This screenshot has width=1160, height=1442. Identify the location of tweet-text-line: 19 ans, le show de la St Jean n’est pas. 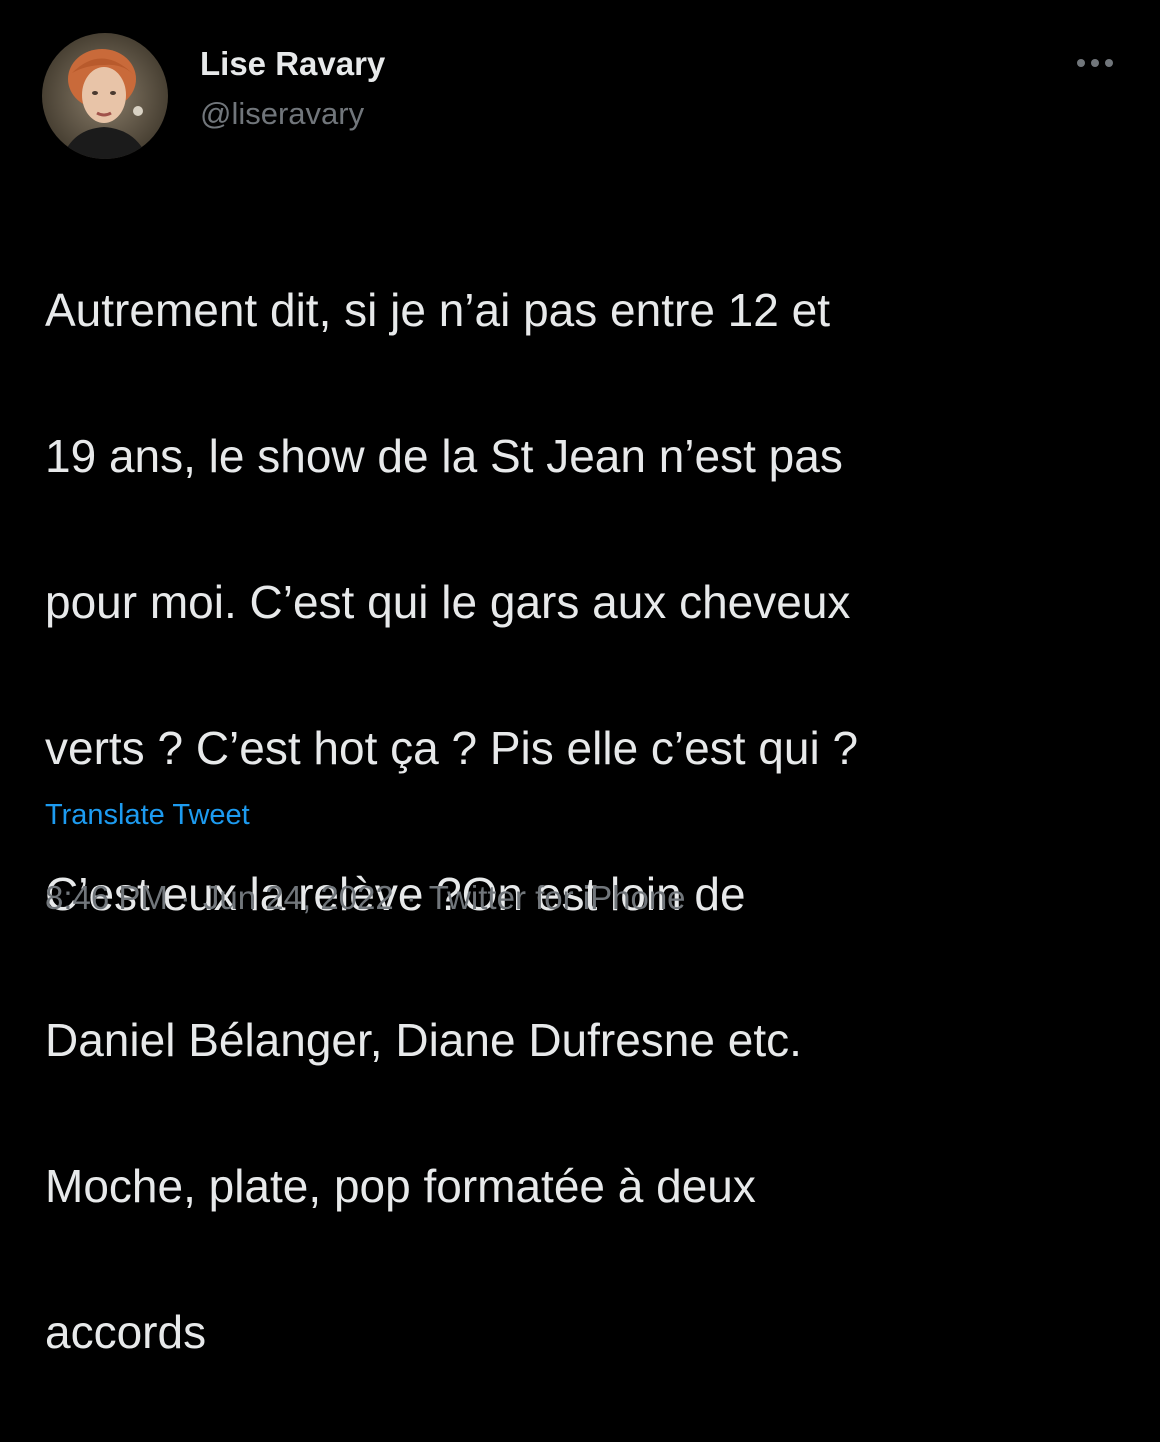
(444, 456).